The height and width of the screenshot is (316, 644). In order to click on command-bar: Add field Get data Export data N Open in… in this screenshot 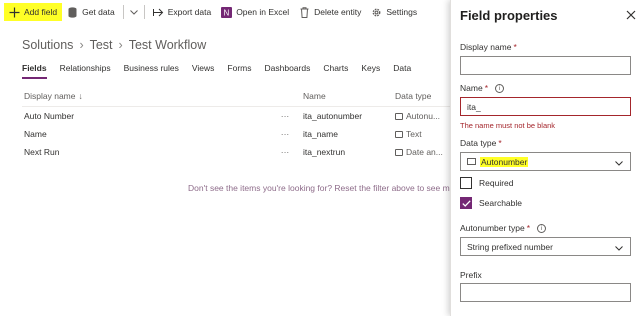, I will do `click(225, 12)`.